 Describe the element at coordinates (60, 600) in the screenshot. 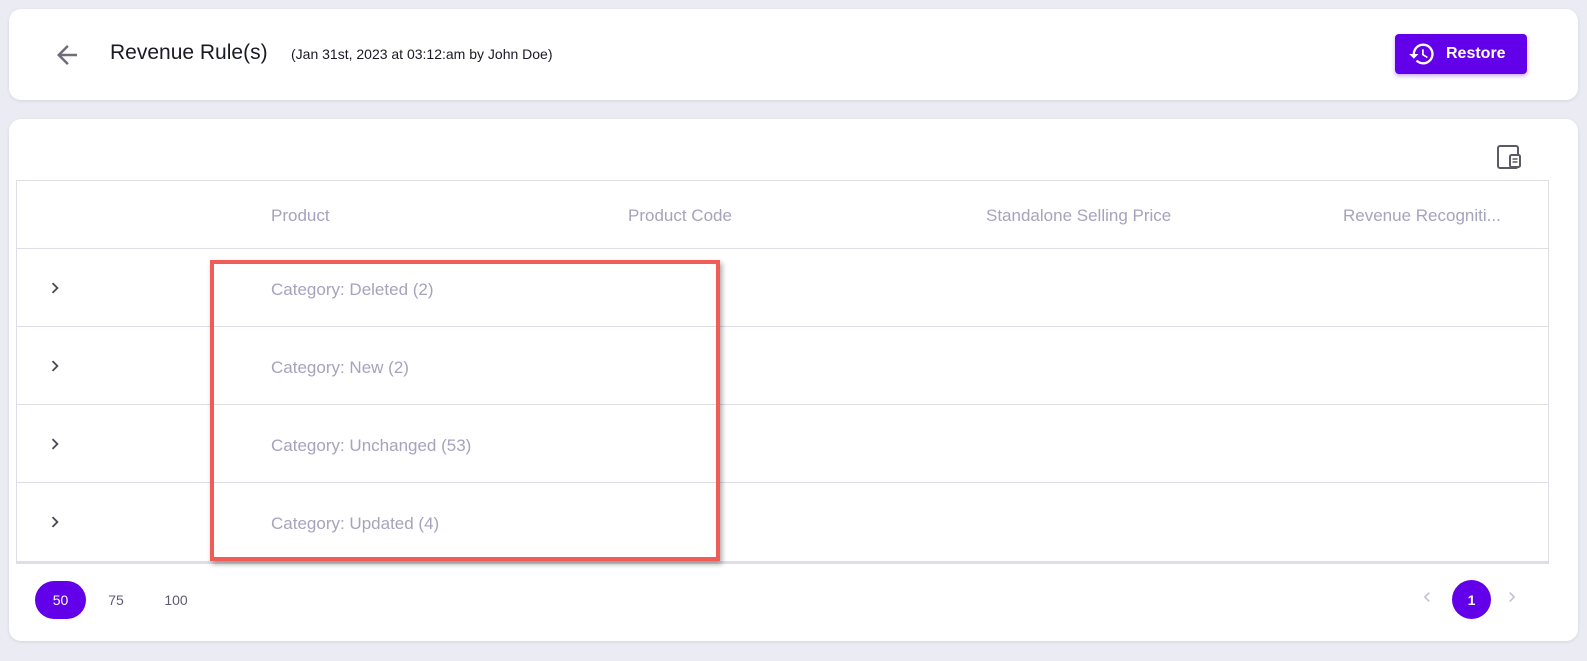

I see `page-size-50: 50` at that location.